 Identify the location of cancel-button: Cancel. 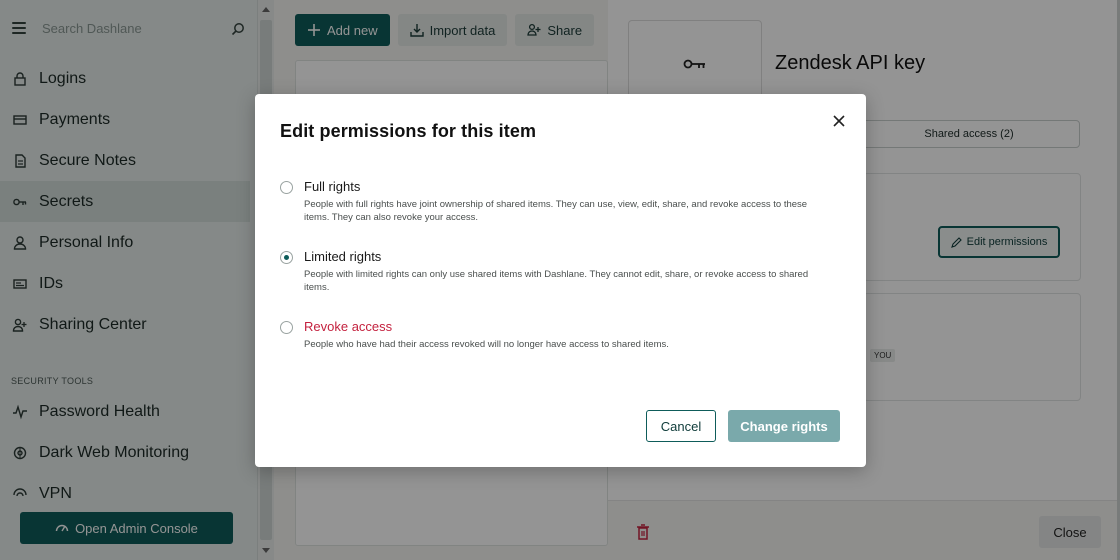
(681, 426).